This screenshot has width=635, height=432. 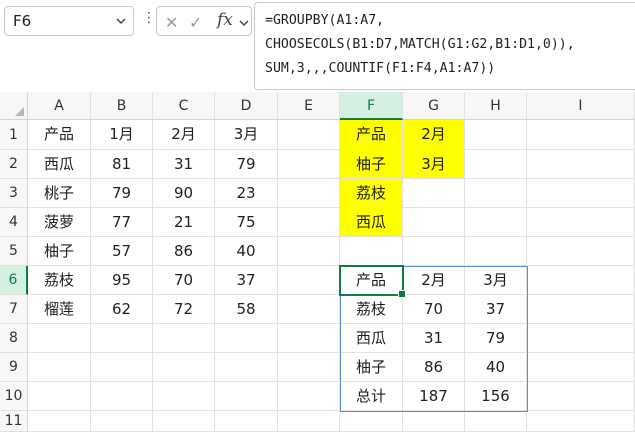 What do you see at coordinates (246, 309) in the screenshot?
I see `cell-d7: 58` at bounding box center [246, 309].